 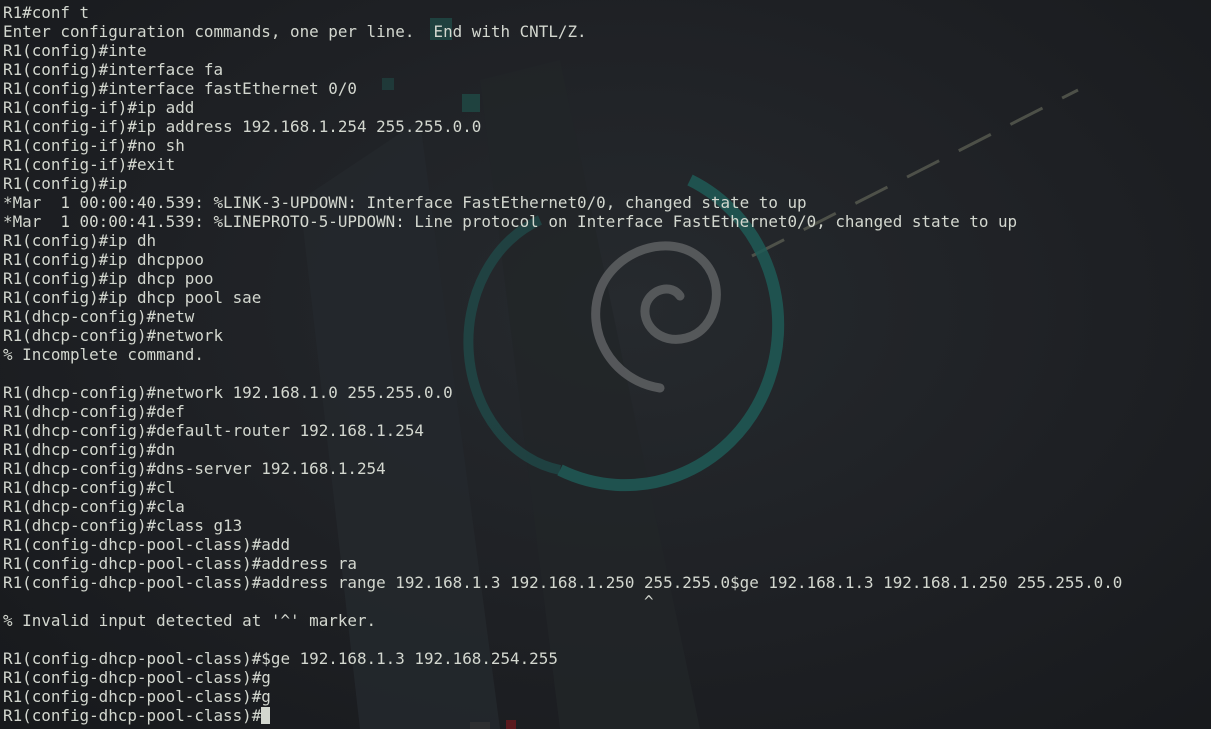 I want to click on terminal-line: R1(config-if)#exit, so click(x=89, y=164).